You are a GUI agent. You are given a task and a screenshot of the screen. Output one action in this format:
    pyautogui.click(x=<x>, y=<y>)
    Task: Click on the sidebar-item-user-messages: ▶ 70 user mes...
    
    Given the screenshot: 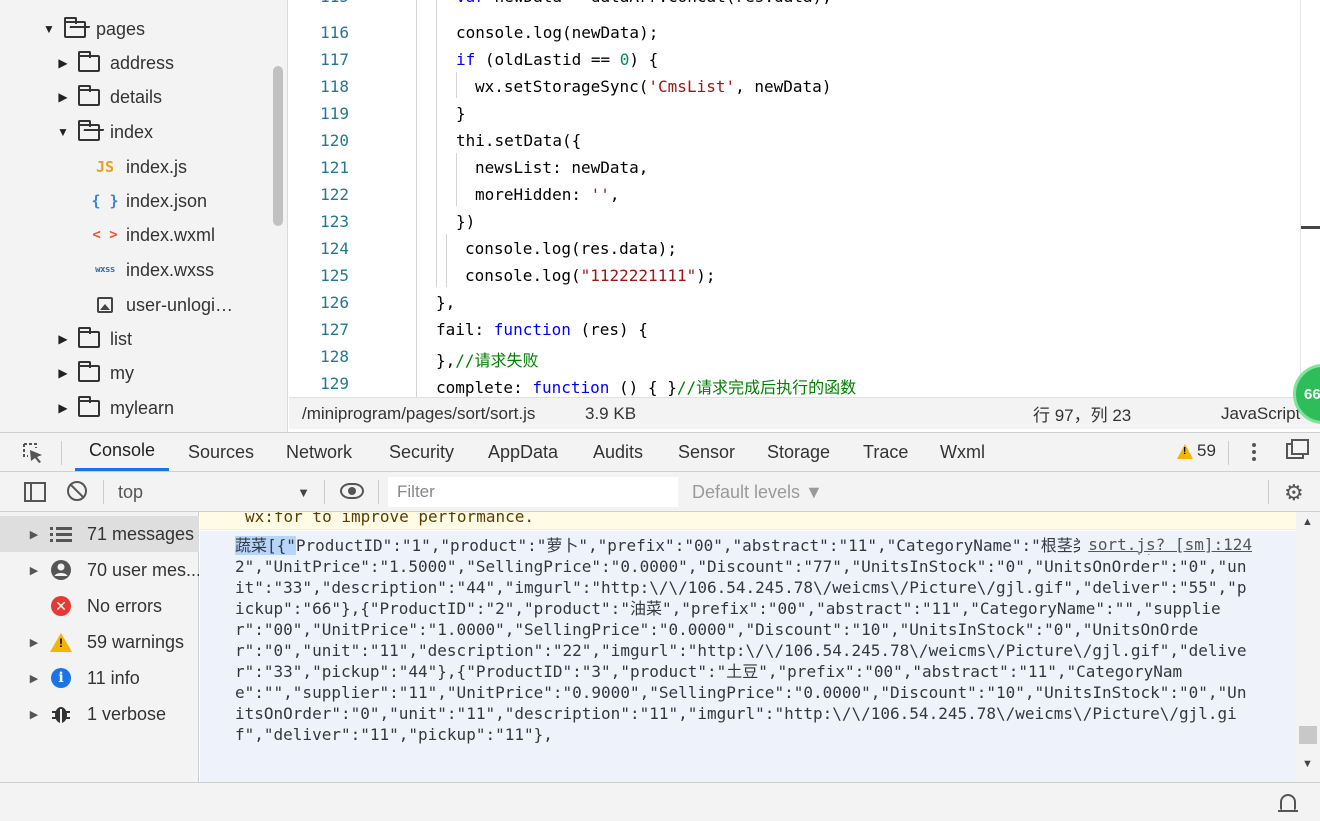 What is the action you would take?
    pyautogui.click(x=99, y=570)
    